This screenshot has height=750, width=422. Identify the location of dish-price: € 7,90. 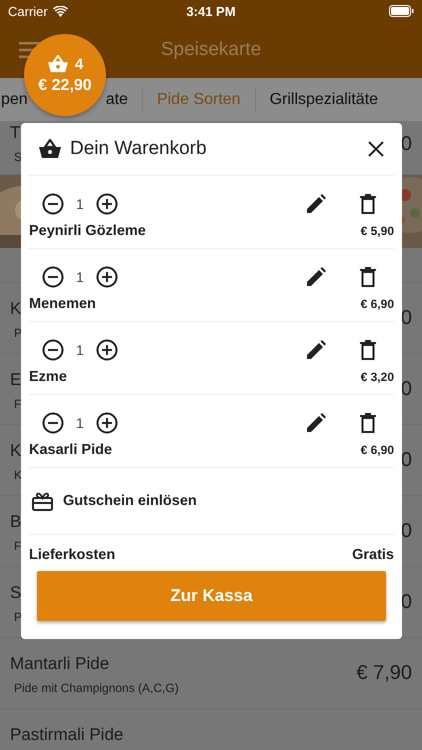
(384, 673).